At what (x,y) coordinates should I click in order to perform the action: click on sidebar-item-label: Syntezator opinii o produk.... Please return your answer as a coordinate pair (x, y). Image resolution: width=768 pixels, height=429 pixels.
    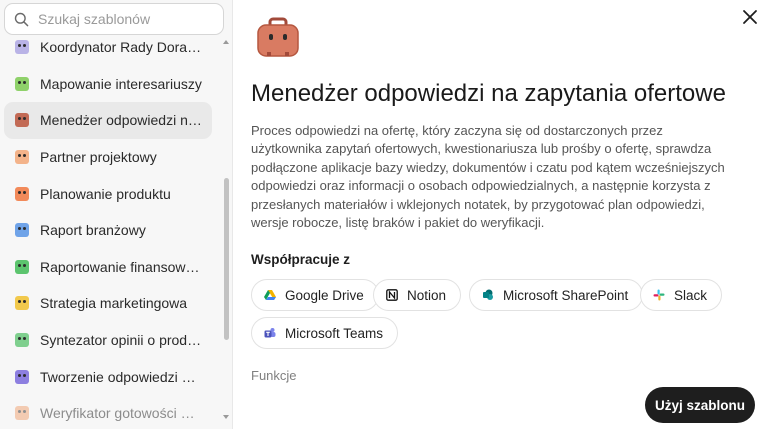
    Looking at the image, I should click on (121, 340).